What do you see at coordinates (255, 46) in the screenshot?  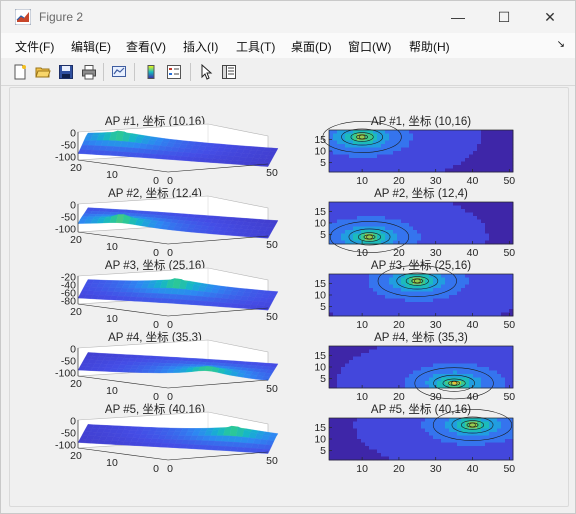 I see `menu-tools: 工具(T)` at bounding box center [255, 46].